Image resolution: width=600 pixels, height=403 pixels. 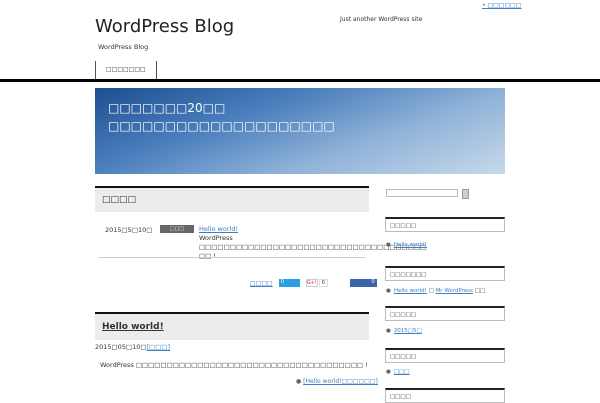 What do you see at coordinates (422, 193) in the screenshot?
I see `search-input` at bounding box center [422, 193].